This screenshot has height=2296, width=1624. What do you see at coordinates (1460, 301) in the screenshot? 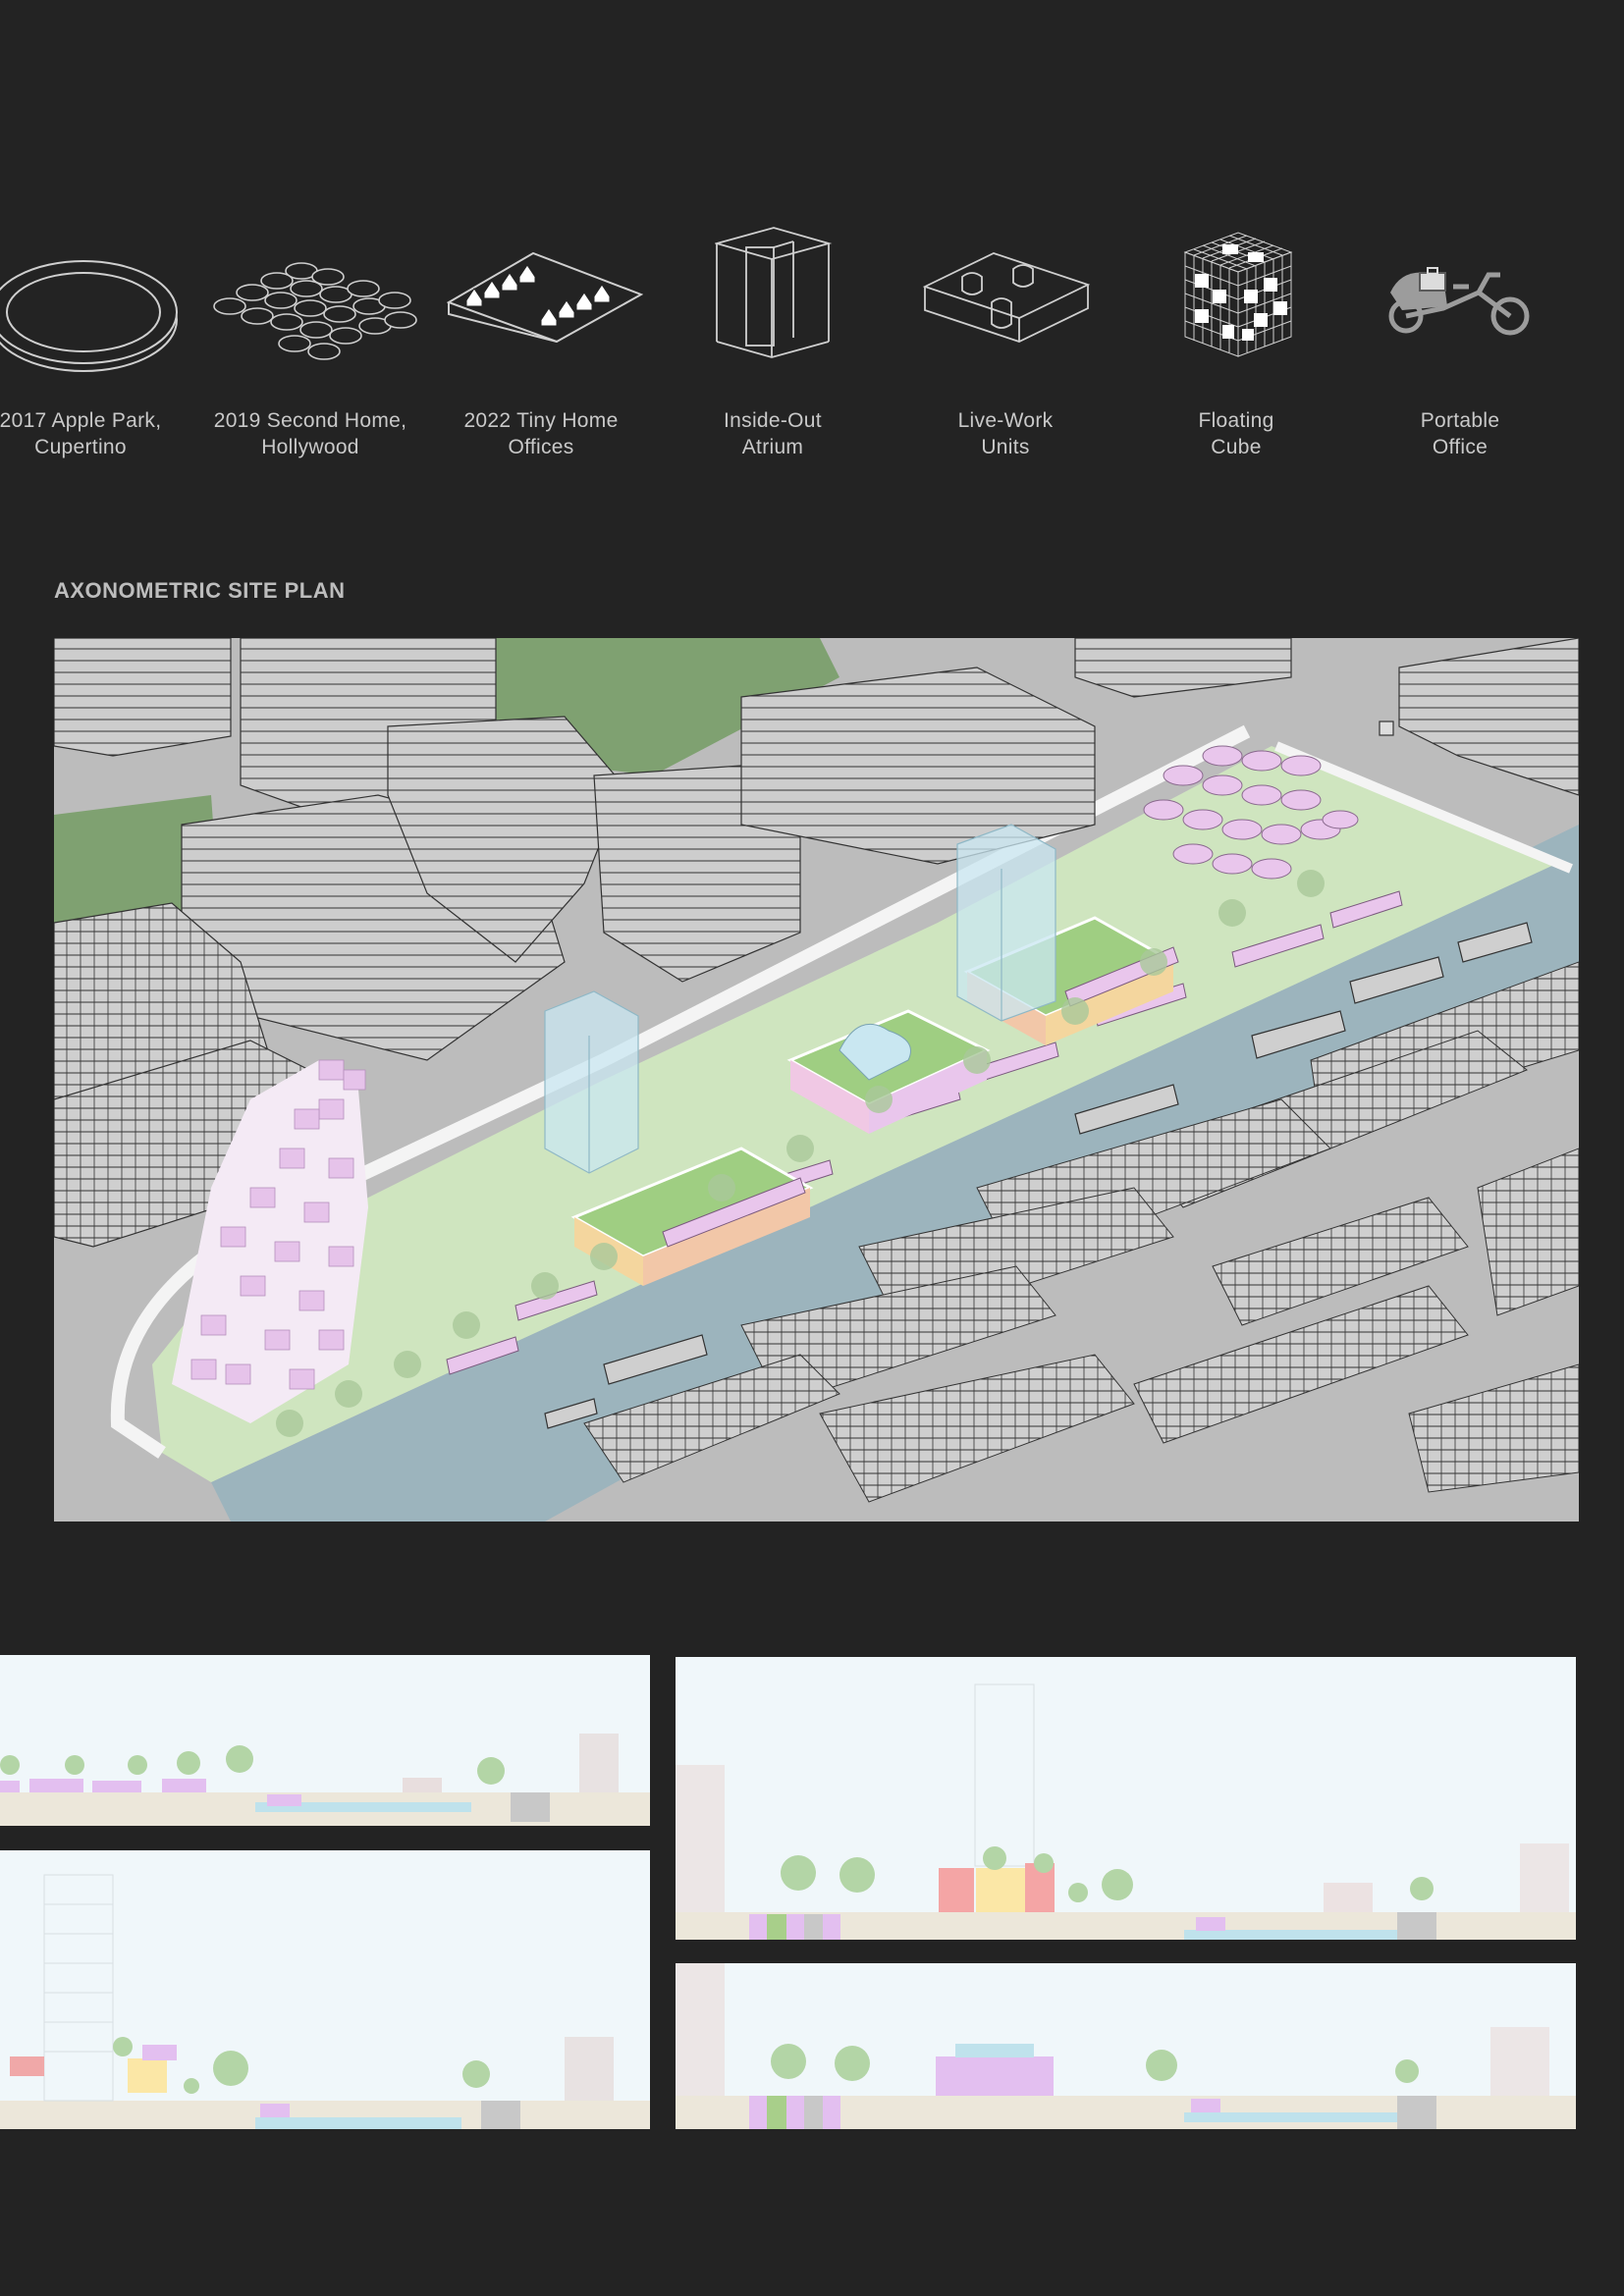
I see `cargo-bike-icon` at bounding box center [1460, 301].